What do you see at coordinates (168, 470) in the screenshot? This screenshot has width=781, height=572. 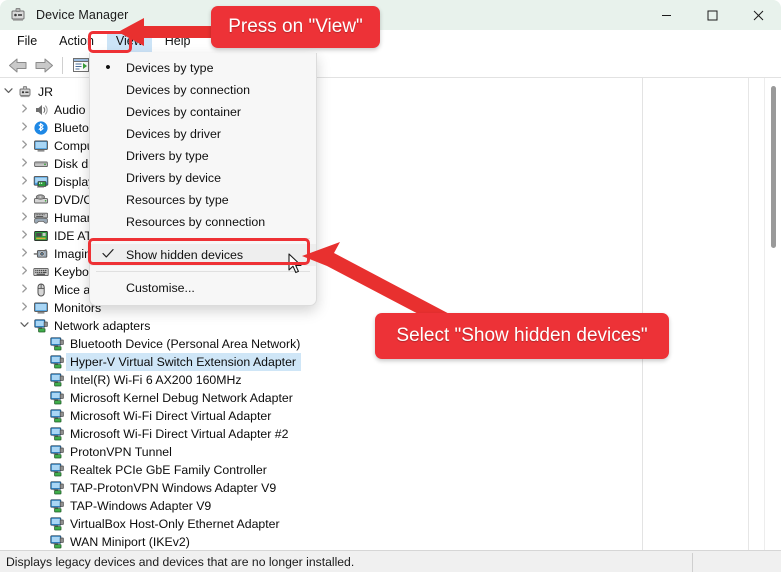 I see `tree-item-label: Realtek PCIe GbE Family Controller` at bounding box center [168, 470].